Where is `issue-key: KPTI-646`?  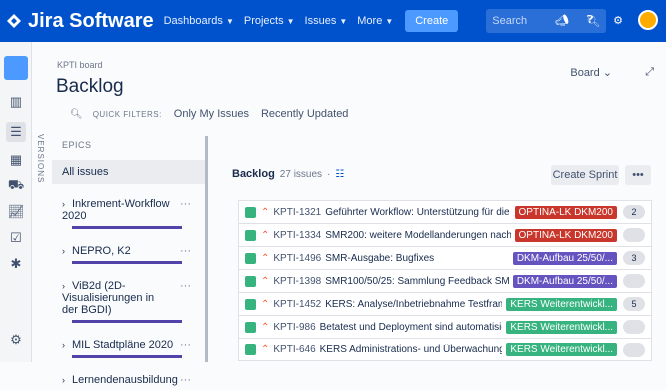 issue-key: KPTI-646 is located at coordinates (294, 349).